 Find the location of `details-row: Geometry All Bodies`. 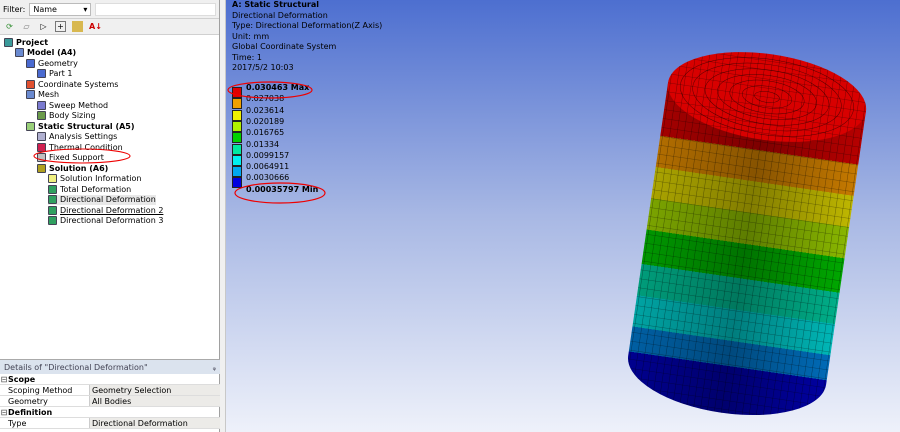

details-row: Geometry All Bodies is located at coordinates (110, 401).